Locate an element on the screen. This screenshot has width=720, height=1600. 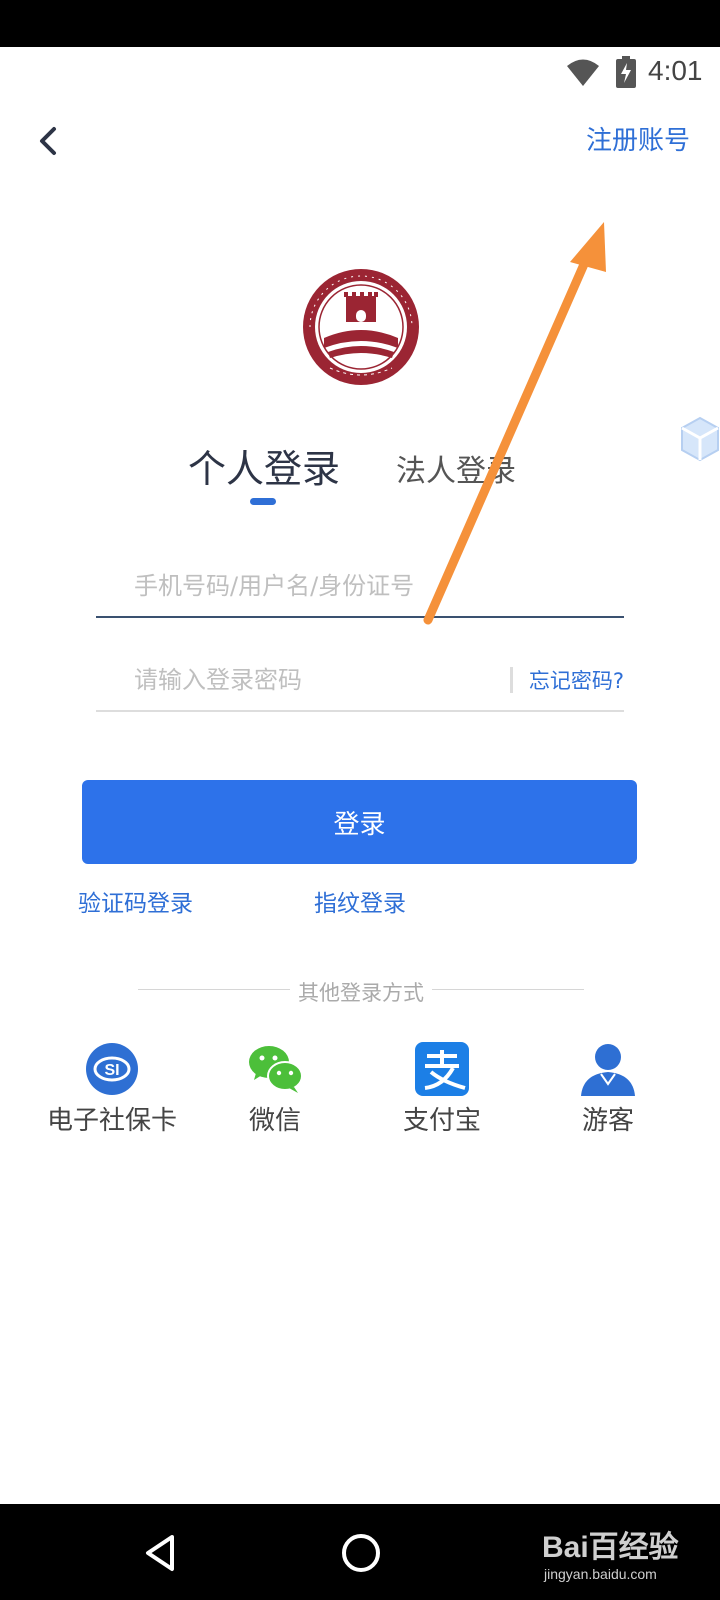
login-type-tabs: 个人登录 法人登录 is located at coordinates (360, 473).